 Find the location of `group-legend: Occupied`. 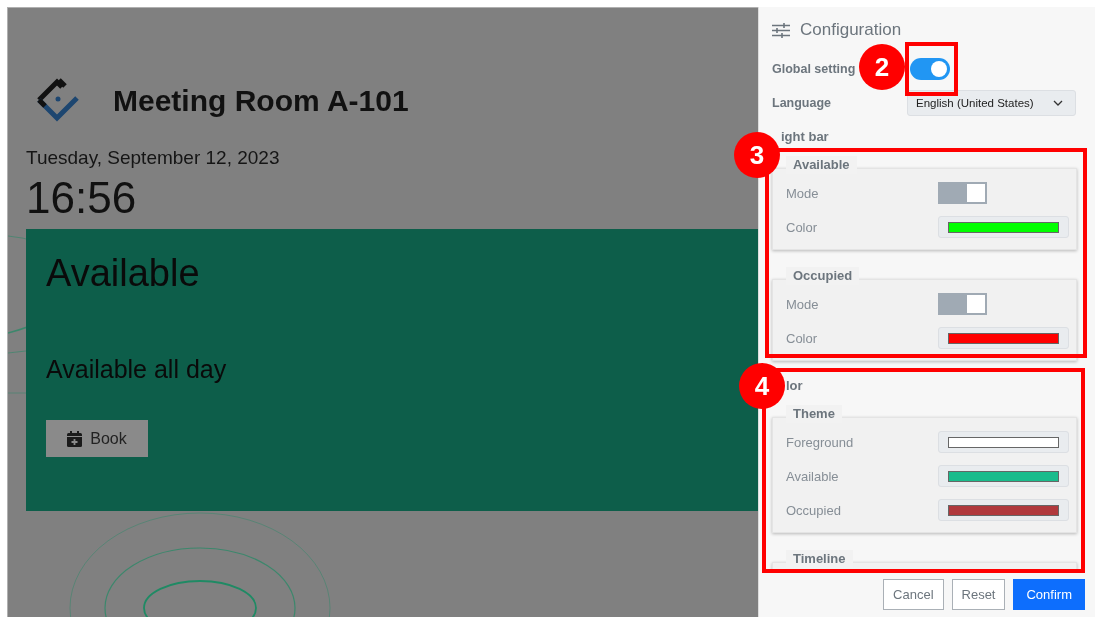

group-legend: Occupied is located at coordinates (823, 276).